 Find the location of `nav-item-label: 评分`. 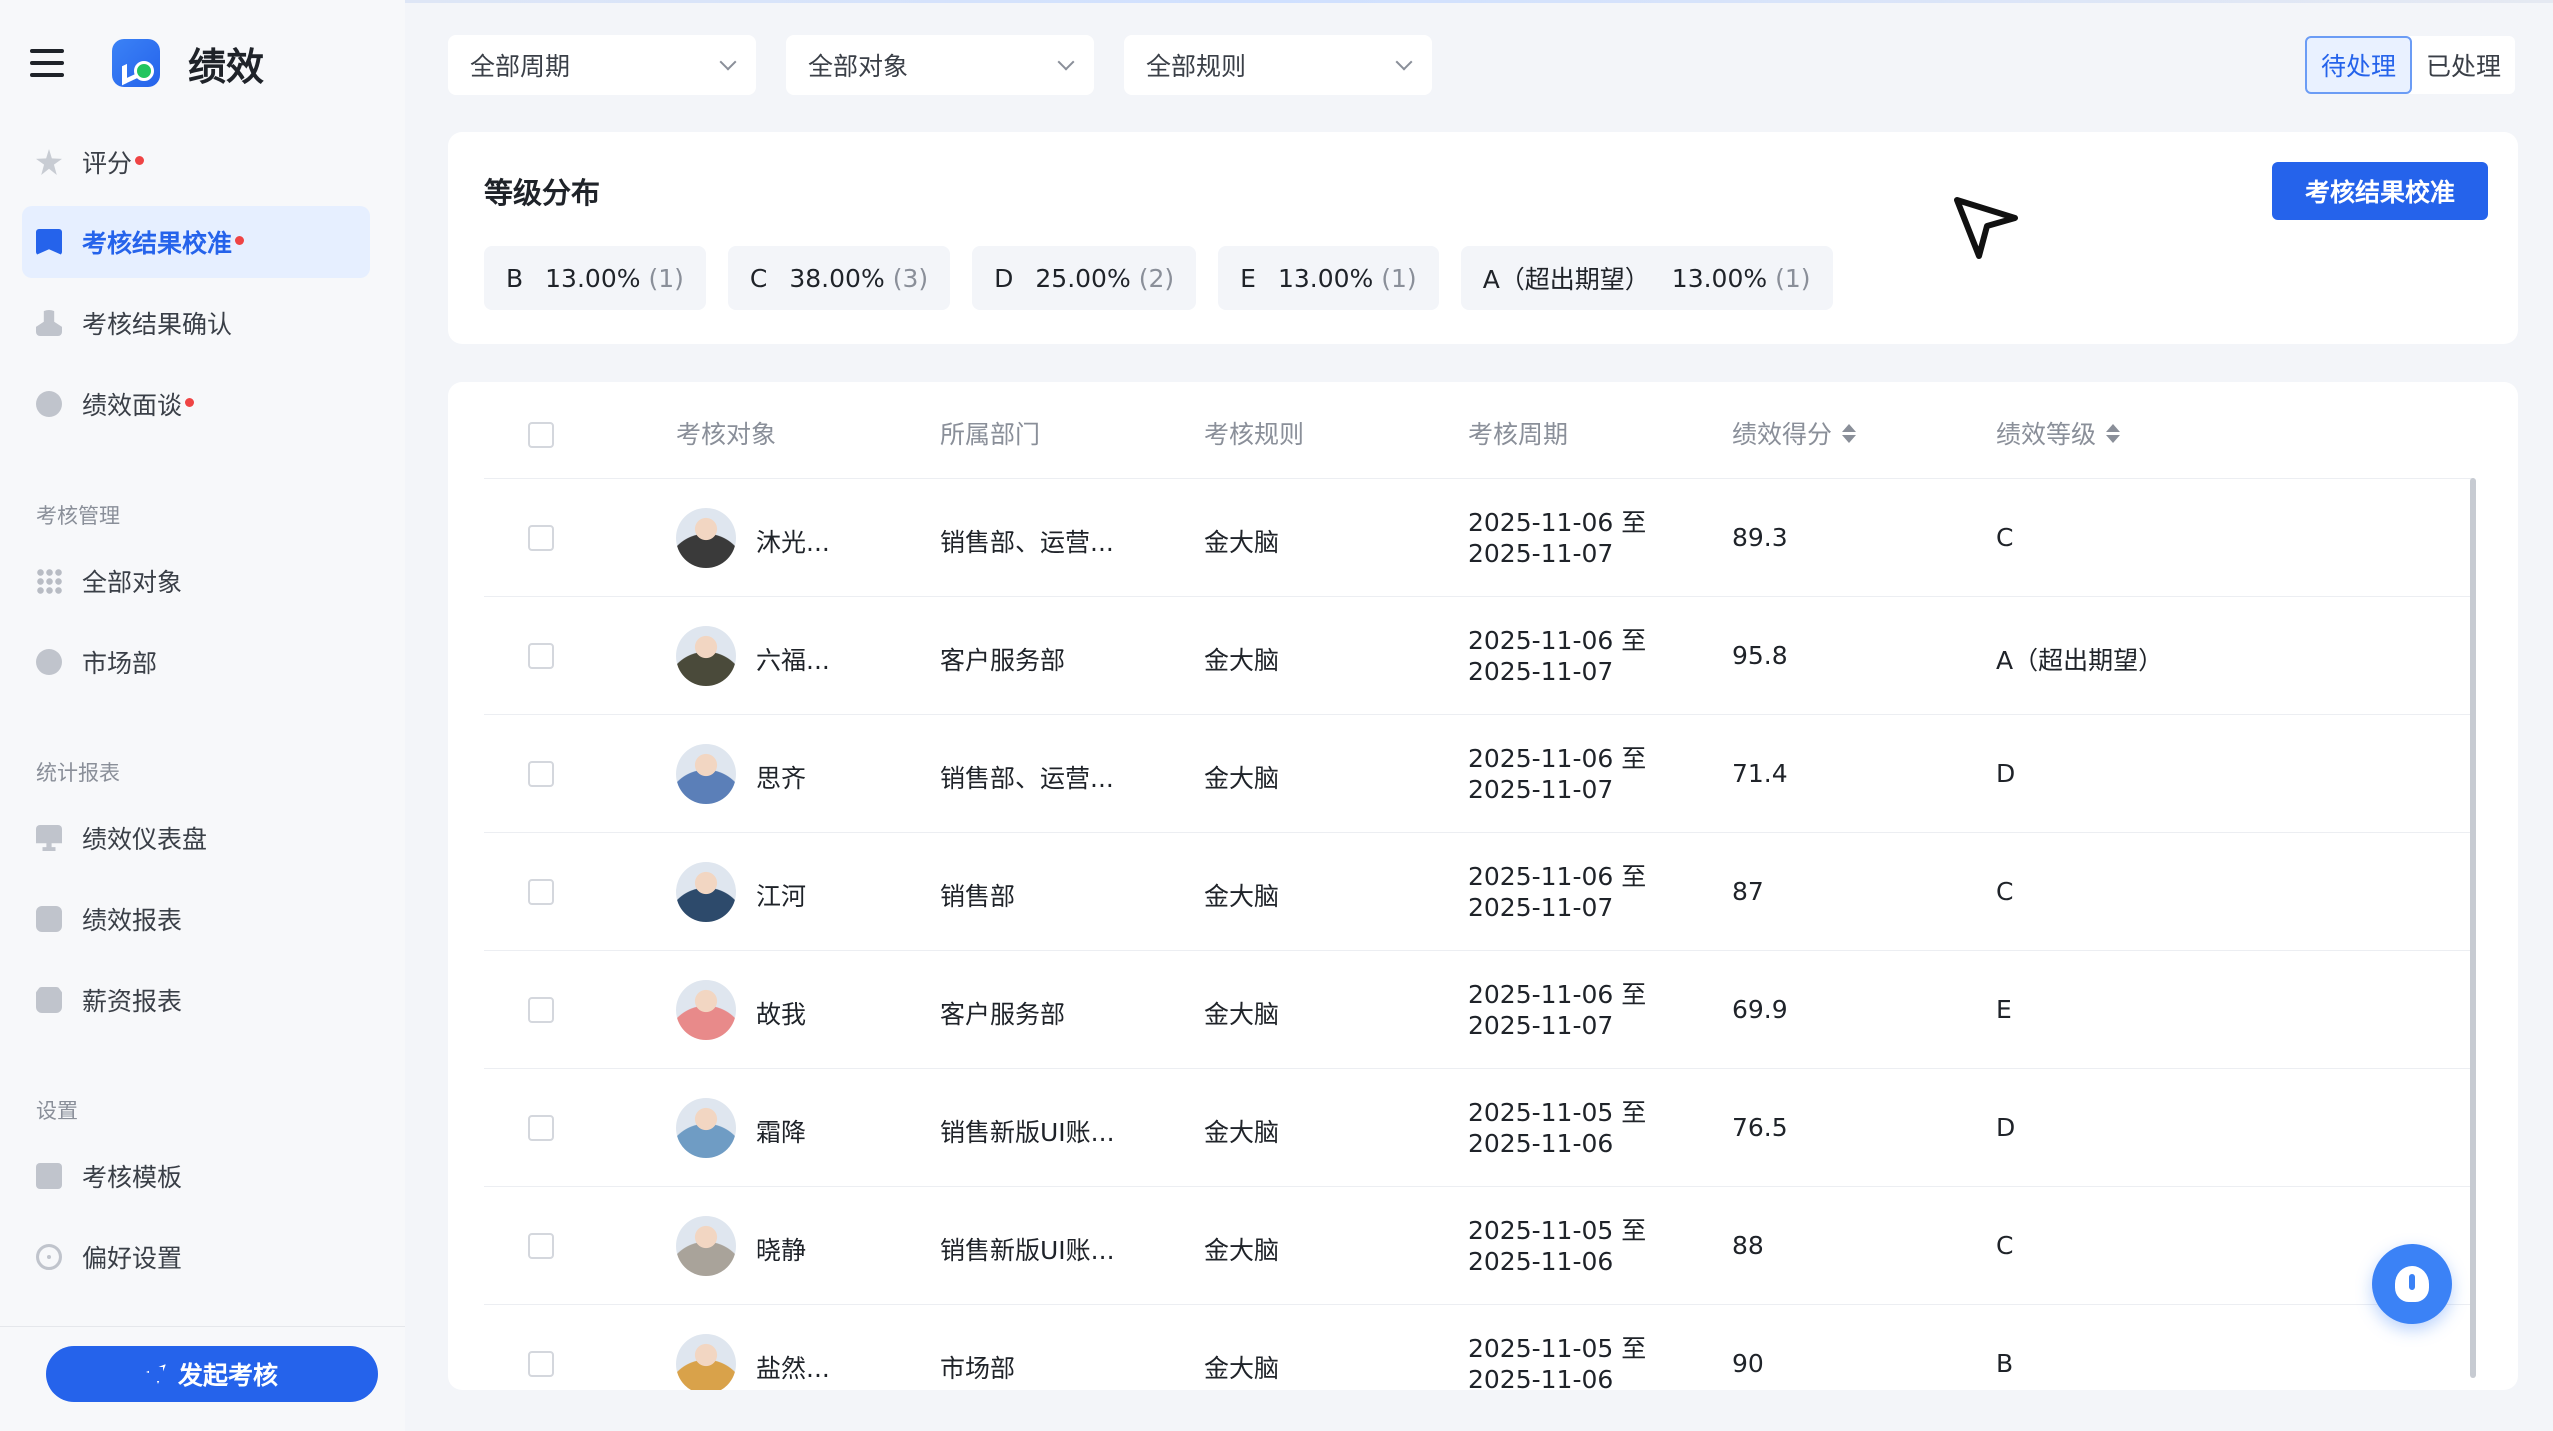

nav-item-label: 评分 is located at coordinates (107, 163).